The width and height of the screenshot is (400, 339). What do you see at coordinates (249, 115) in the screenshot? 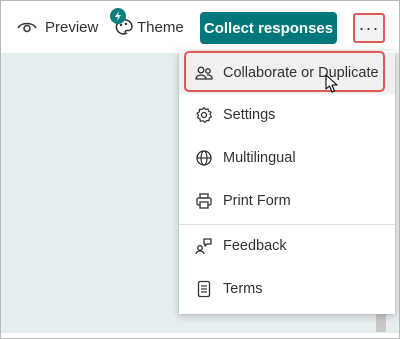
I see `menu-label-settings: Settings` at bounding box center [249, 115].